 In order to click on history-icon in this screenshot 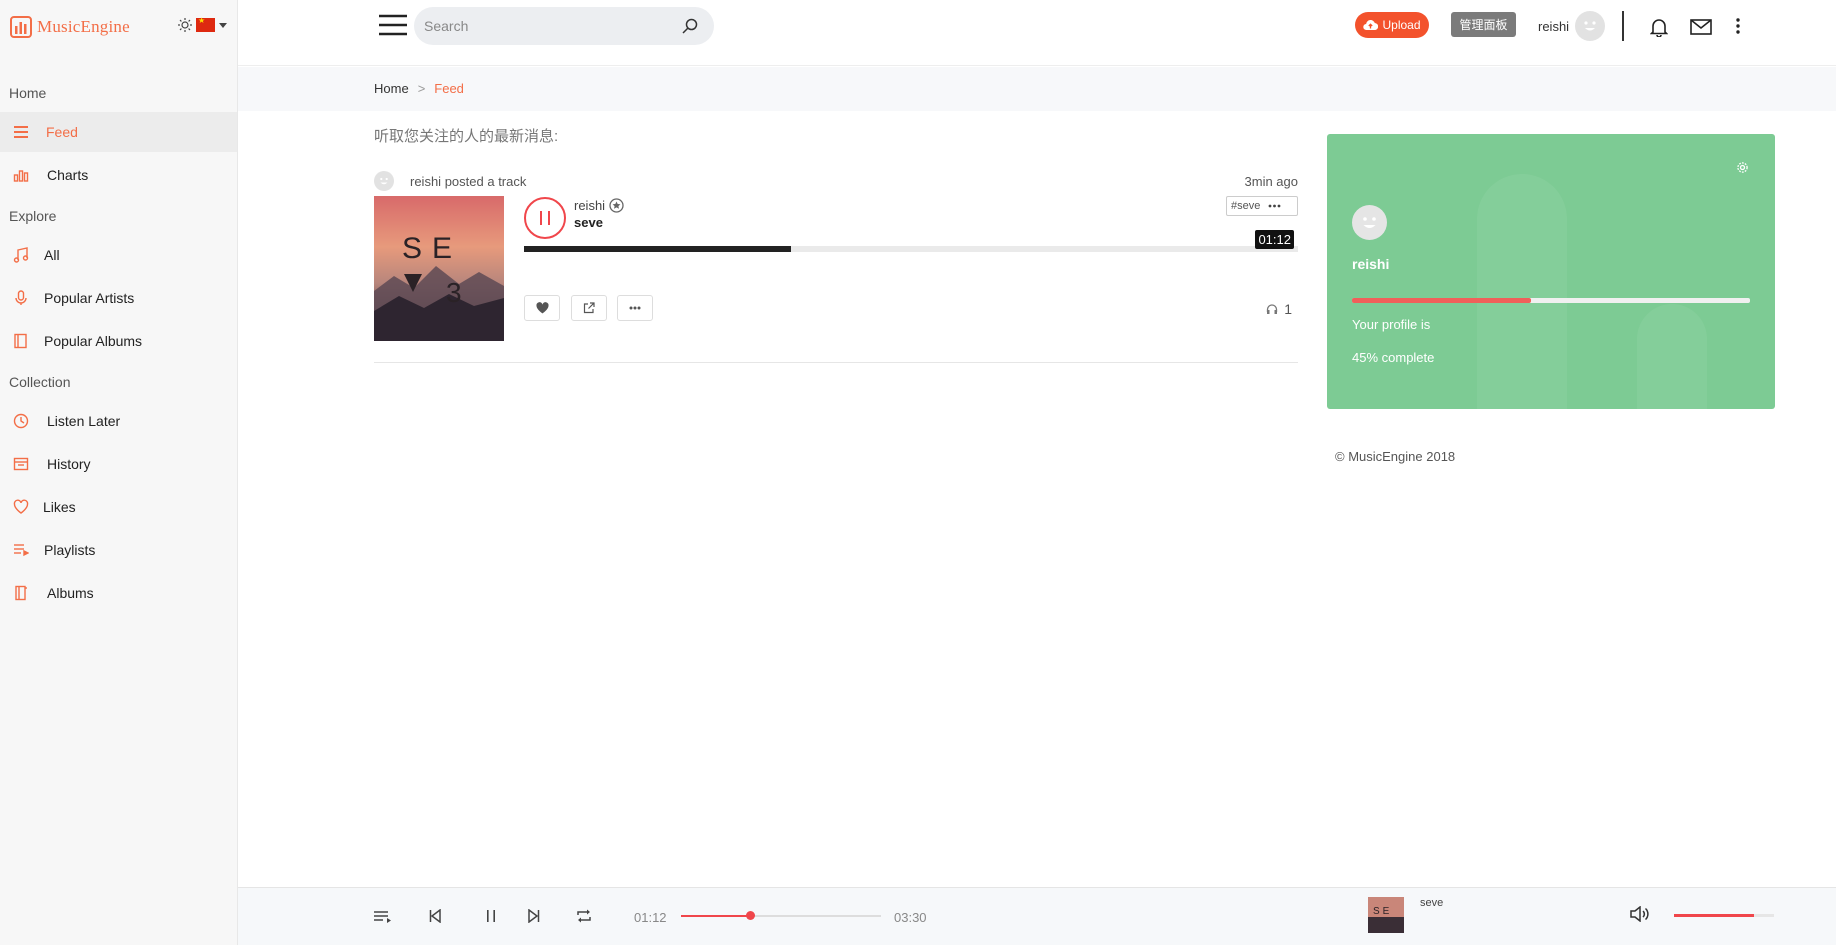, I will do `click(21, 464)`.